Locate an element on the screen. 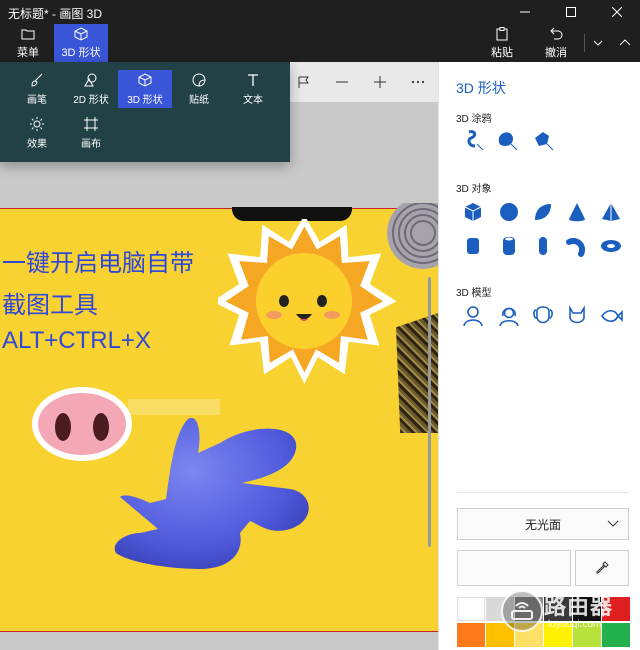  sphere-shape-icon is located at coordinates (509, 212).